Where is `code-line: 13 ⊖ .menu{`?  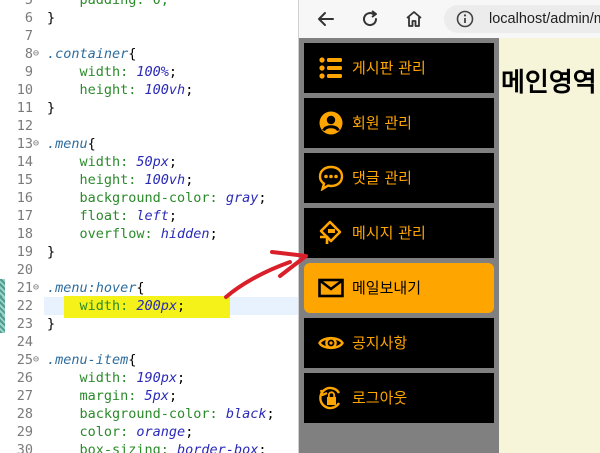
code-line: 13 ⊖ .menu{ is located at coordinates (149, 144).